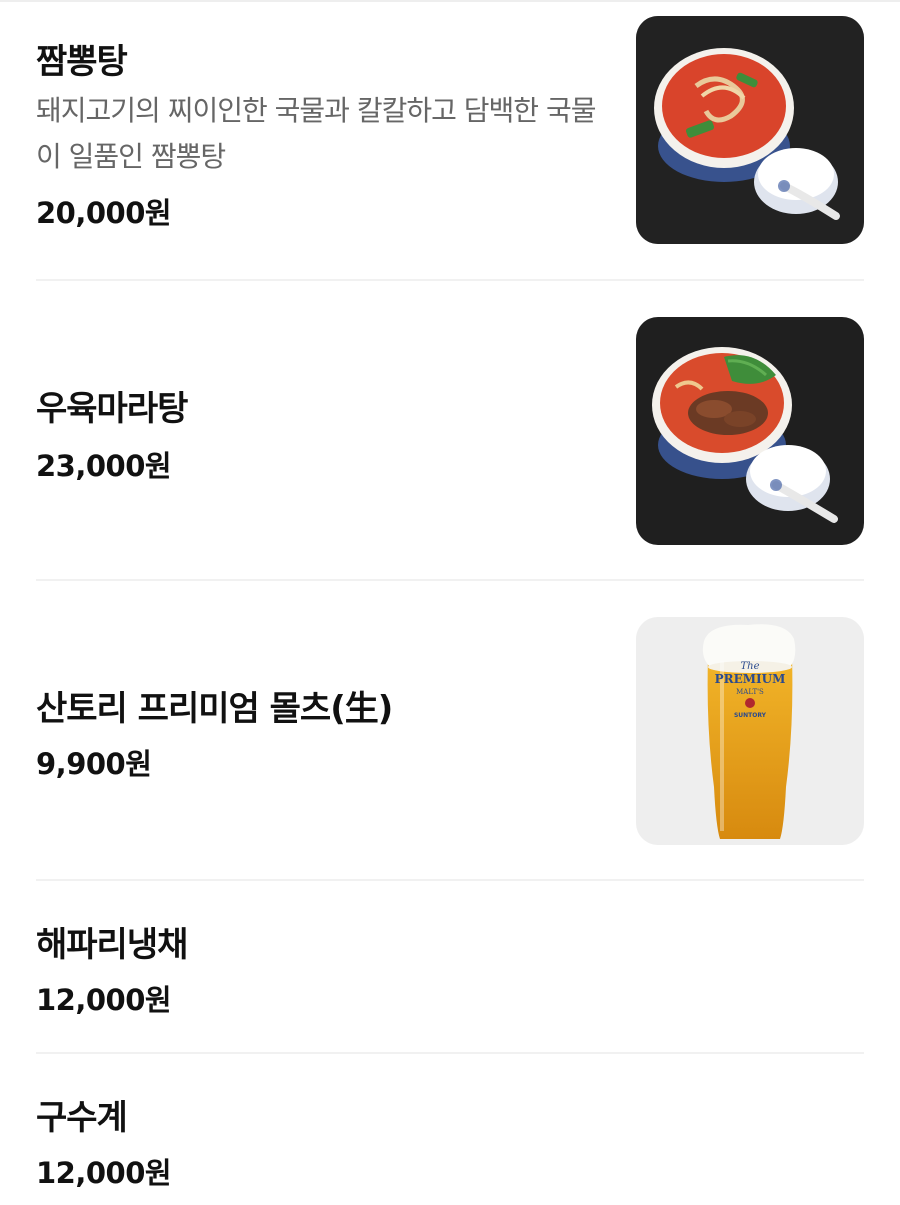 The image size is (900, 1205). Describe the element at coordinates (750, 431) in the screenshot. I see `beef-mala-soup-photo` at that location.